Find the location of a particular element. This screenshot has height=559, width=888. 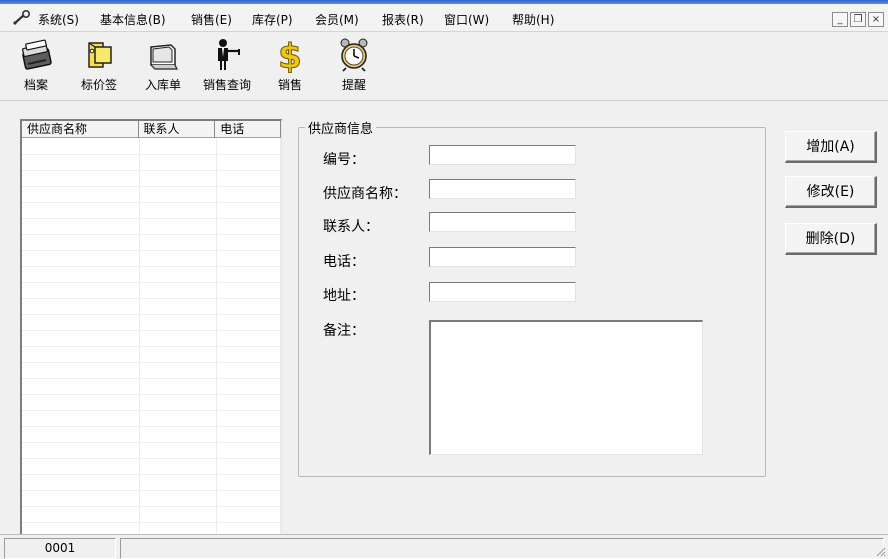

remark-label: 备注： is located at coordinates (344, 331).